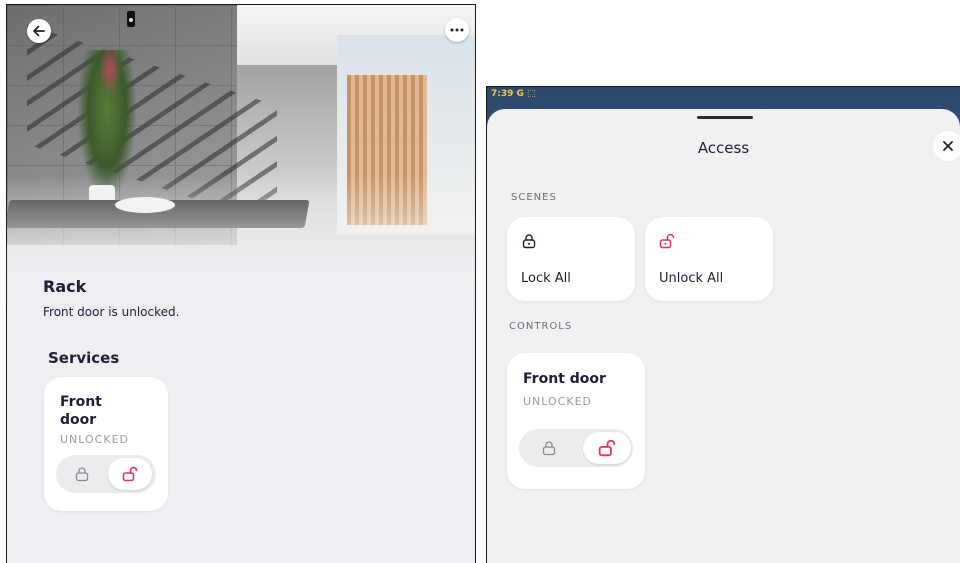  What do you see at coordinates (534, 197) in the screenshot?
I see `scenes-section-label: SCENES` at bounding box center [534, 197].